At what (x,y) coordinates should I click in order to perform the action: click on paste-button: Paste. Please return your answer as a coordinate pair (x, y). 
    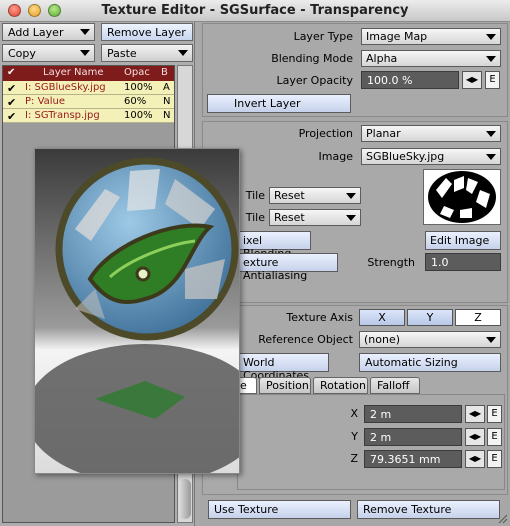
    Looking at the image, I should click on (147, 53).